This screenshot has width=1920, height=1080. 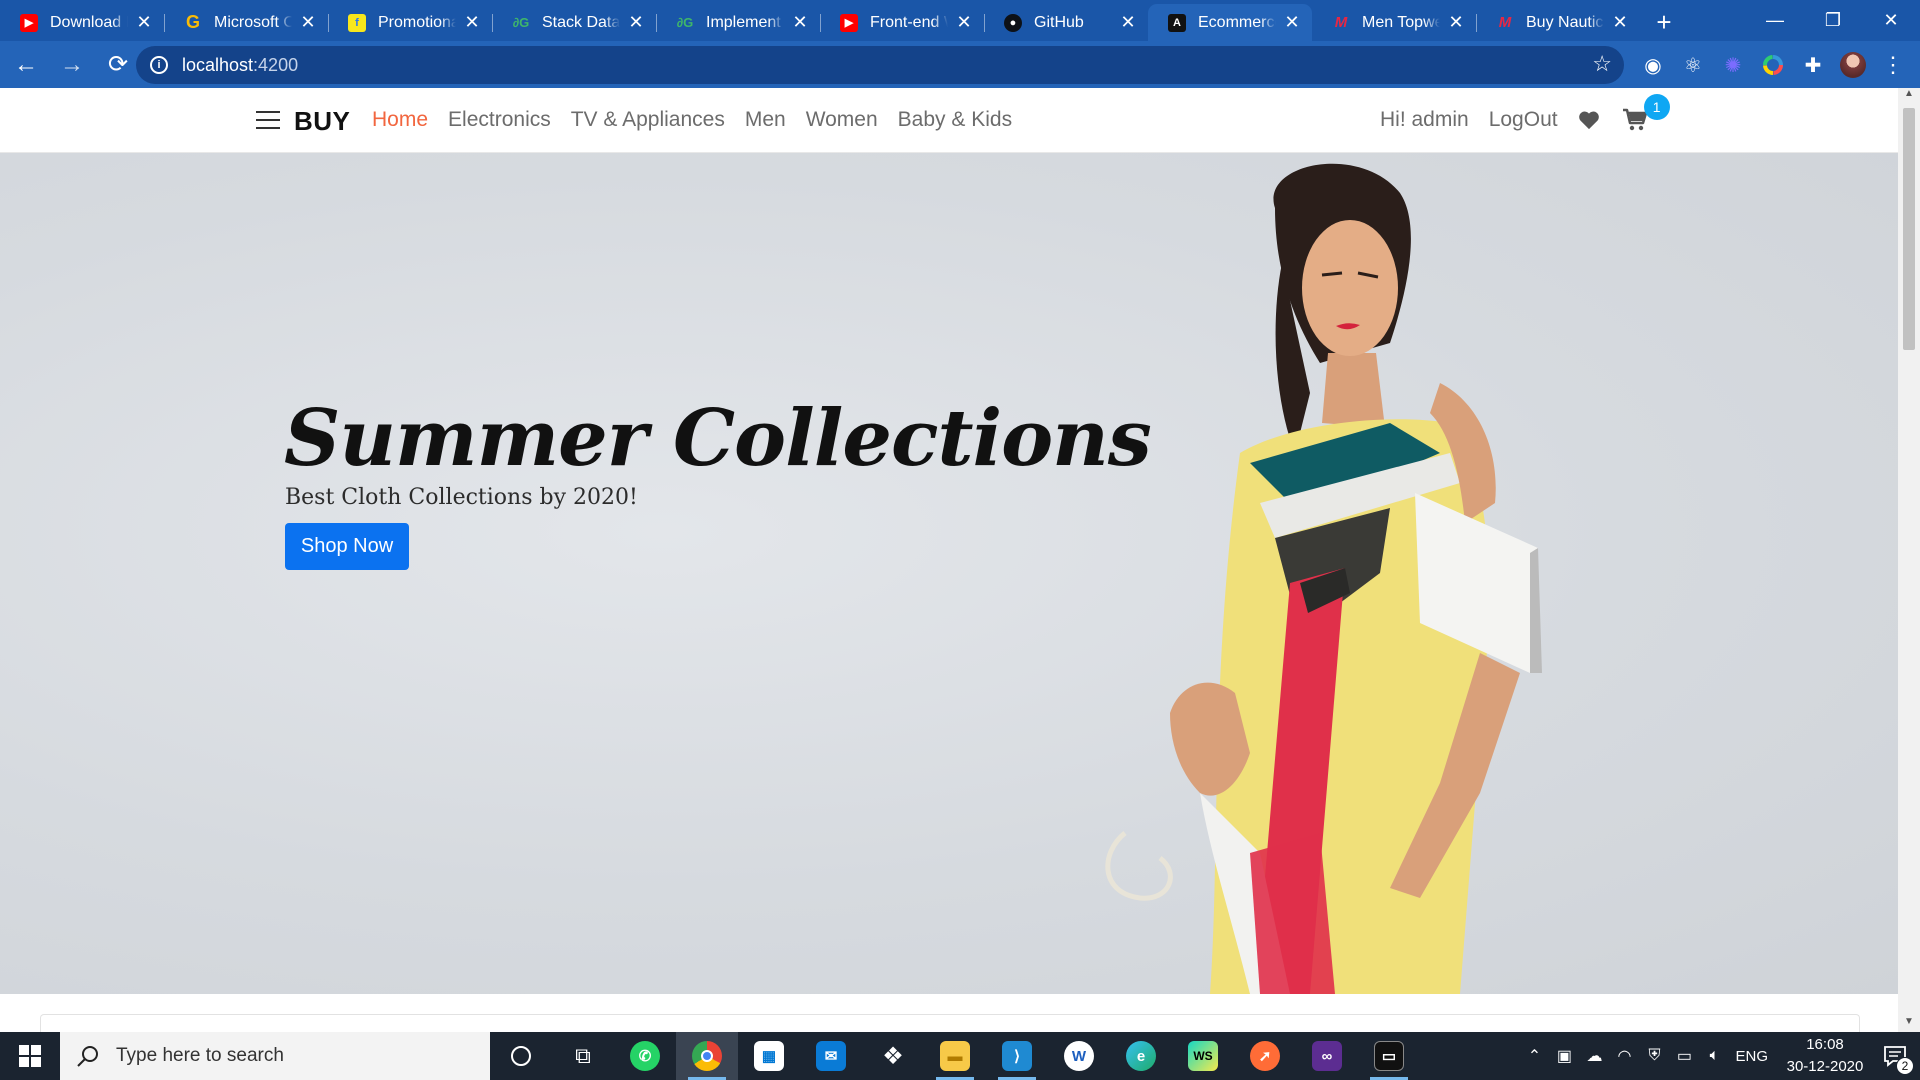 I want to click on nav-link-electronics: Electronics, so click(x=499, y=120).